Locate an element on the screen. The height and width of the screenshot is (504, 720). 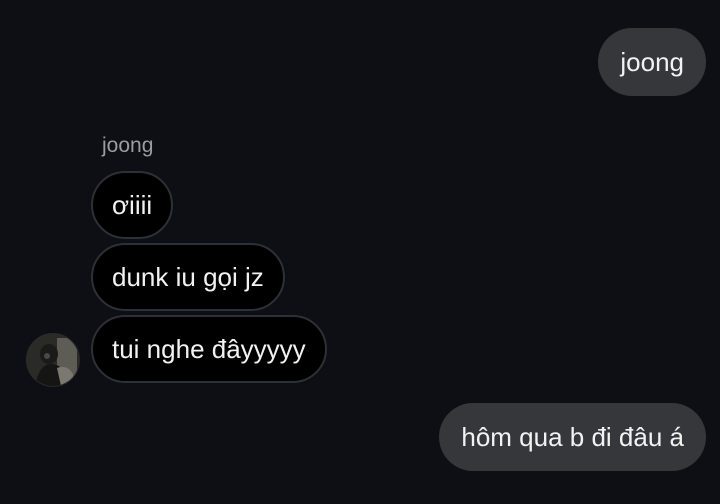
incoming-message-bubble: ơiiii is located at coordinates (132, 205).